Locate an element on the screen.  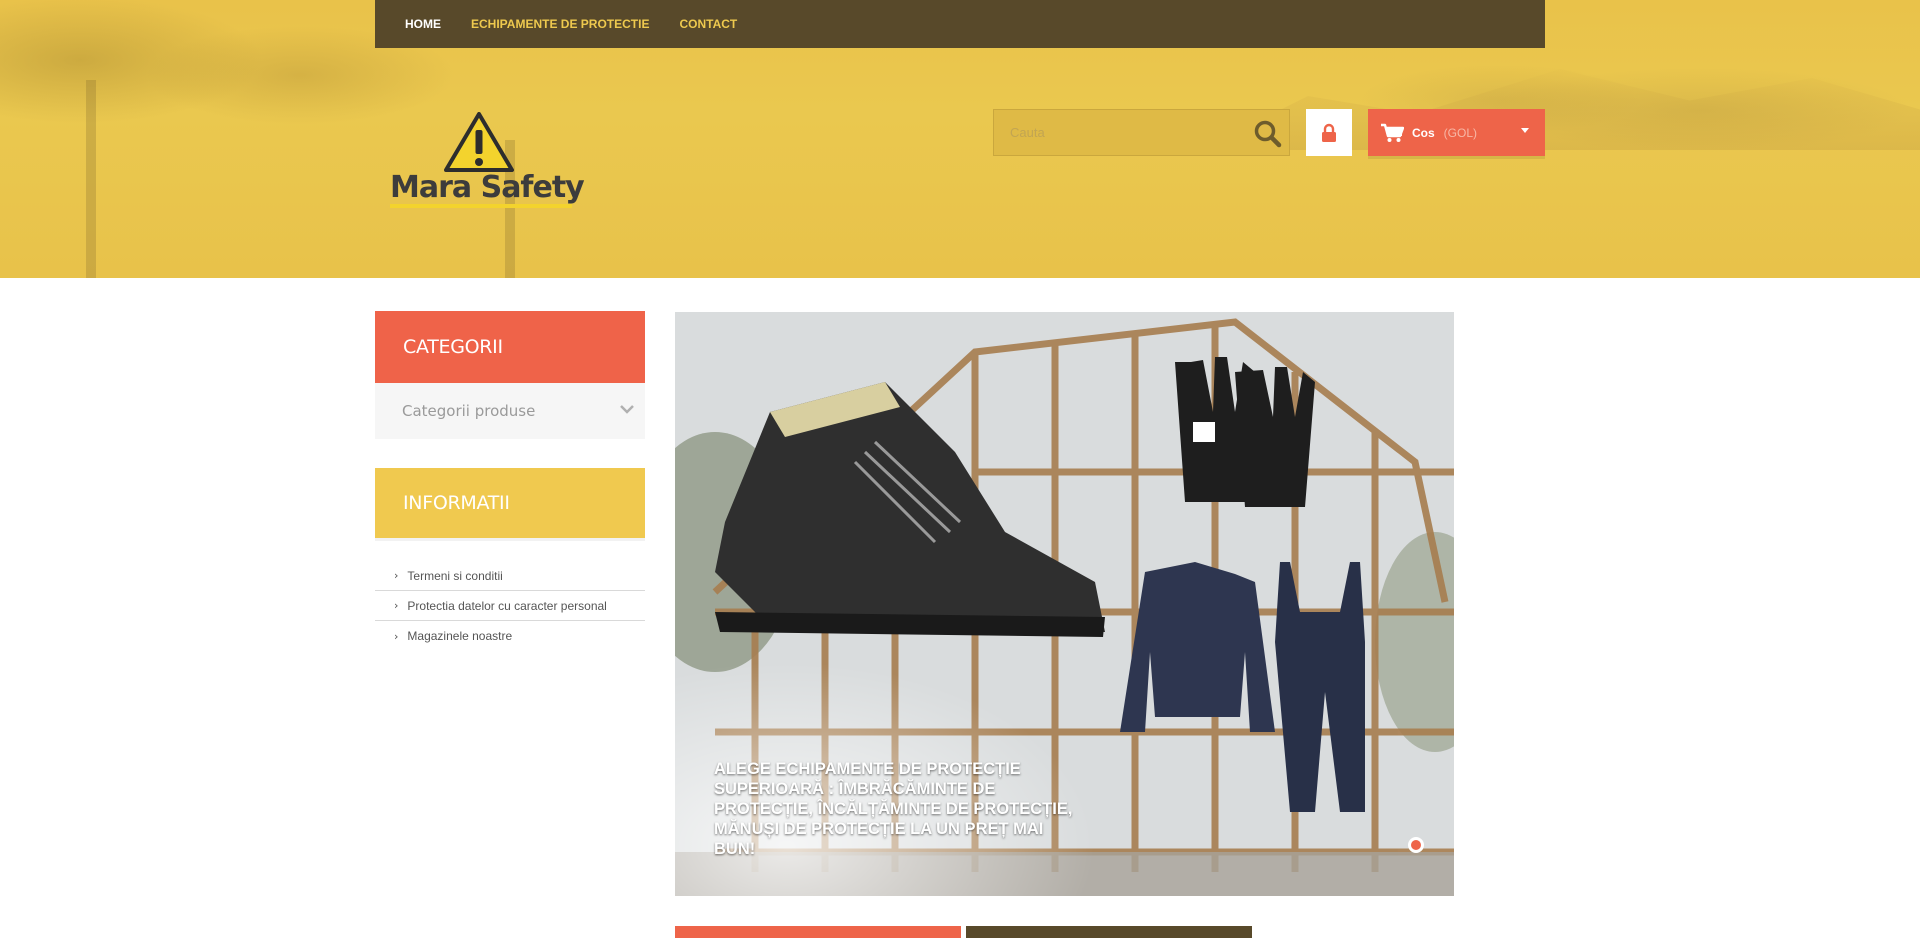
information-title: INFORMATII is located at coordinates (456, 503).